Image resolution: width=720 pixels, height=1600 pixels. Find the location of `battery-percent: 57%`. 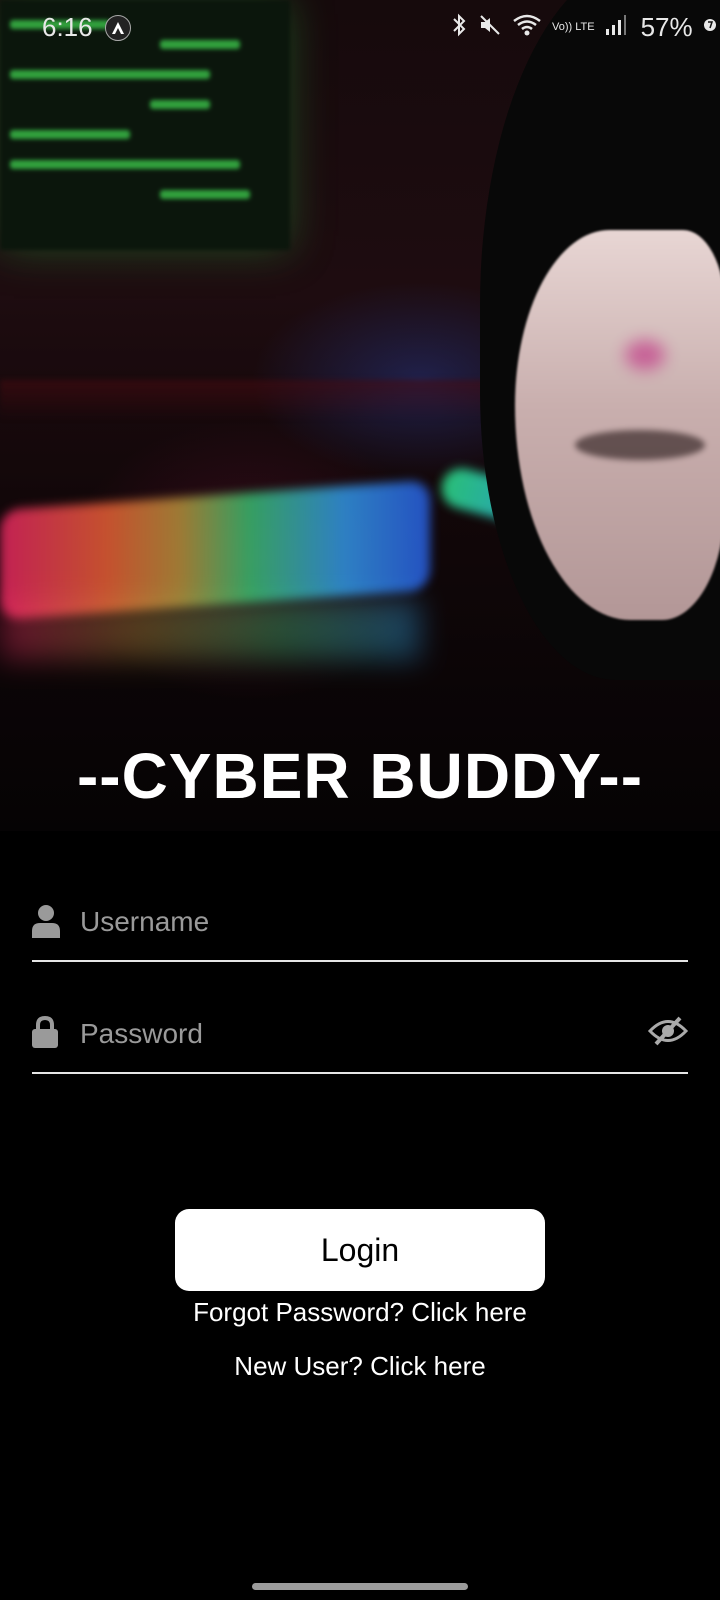

battery-percent: 57% is located at coordinates (666, 26).